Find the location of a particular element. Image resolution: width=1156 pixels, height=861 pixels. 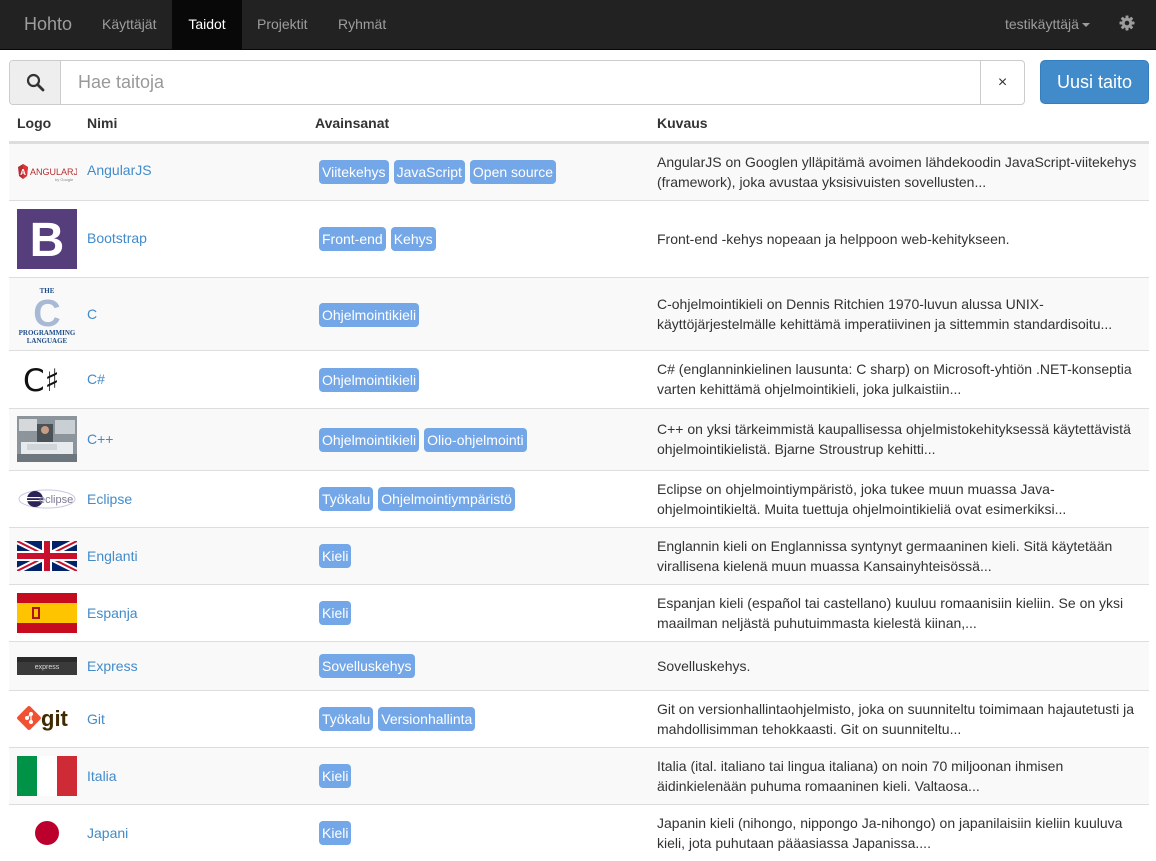

skill-name-link: C# is located at coordinates (96, 379).